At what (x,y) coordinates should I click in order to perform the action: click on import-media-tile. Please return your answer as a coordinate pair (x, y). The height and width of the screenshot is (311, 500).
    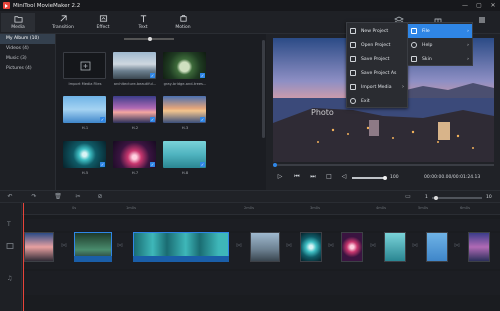
    Looking at the image, I should click on (84, 65).